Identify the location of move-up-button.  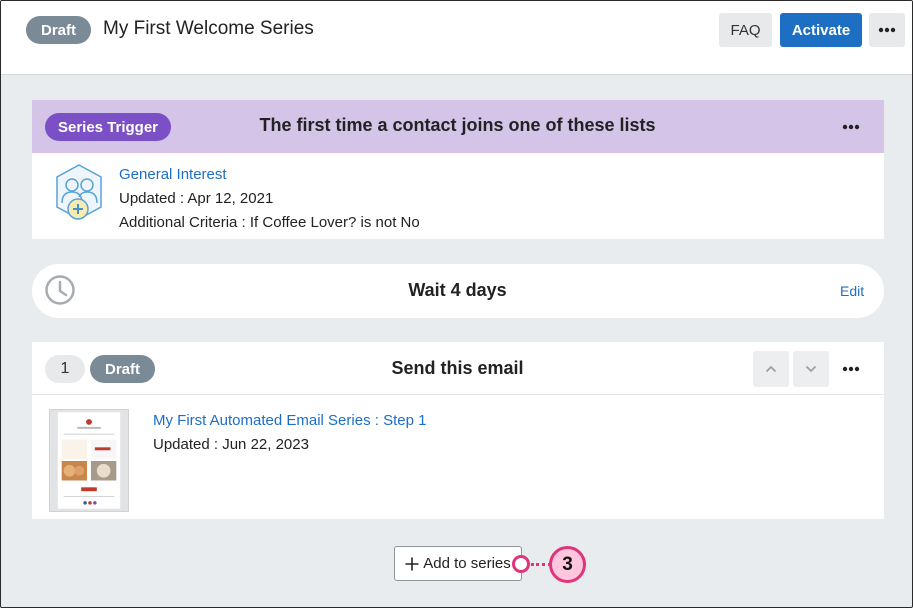
(771, 369).